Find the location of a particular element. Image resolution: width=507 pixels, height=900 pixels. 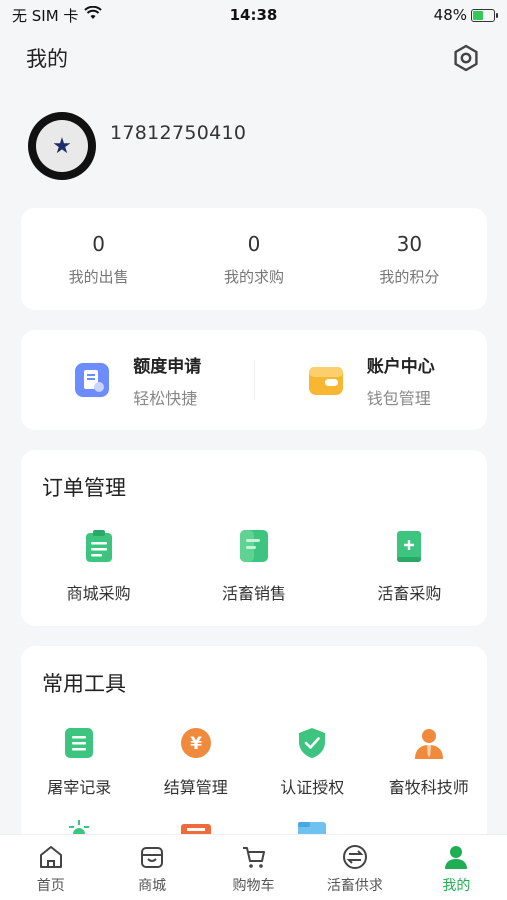

star-logo-icon: ★ is located at coordinates (62, 146).